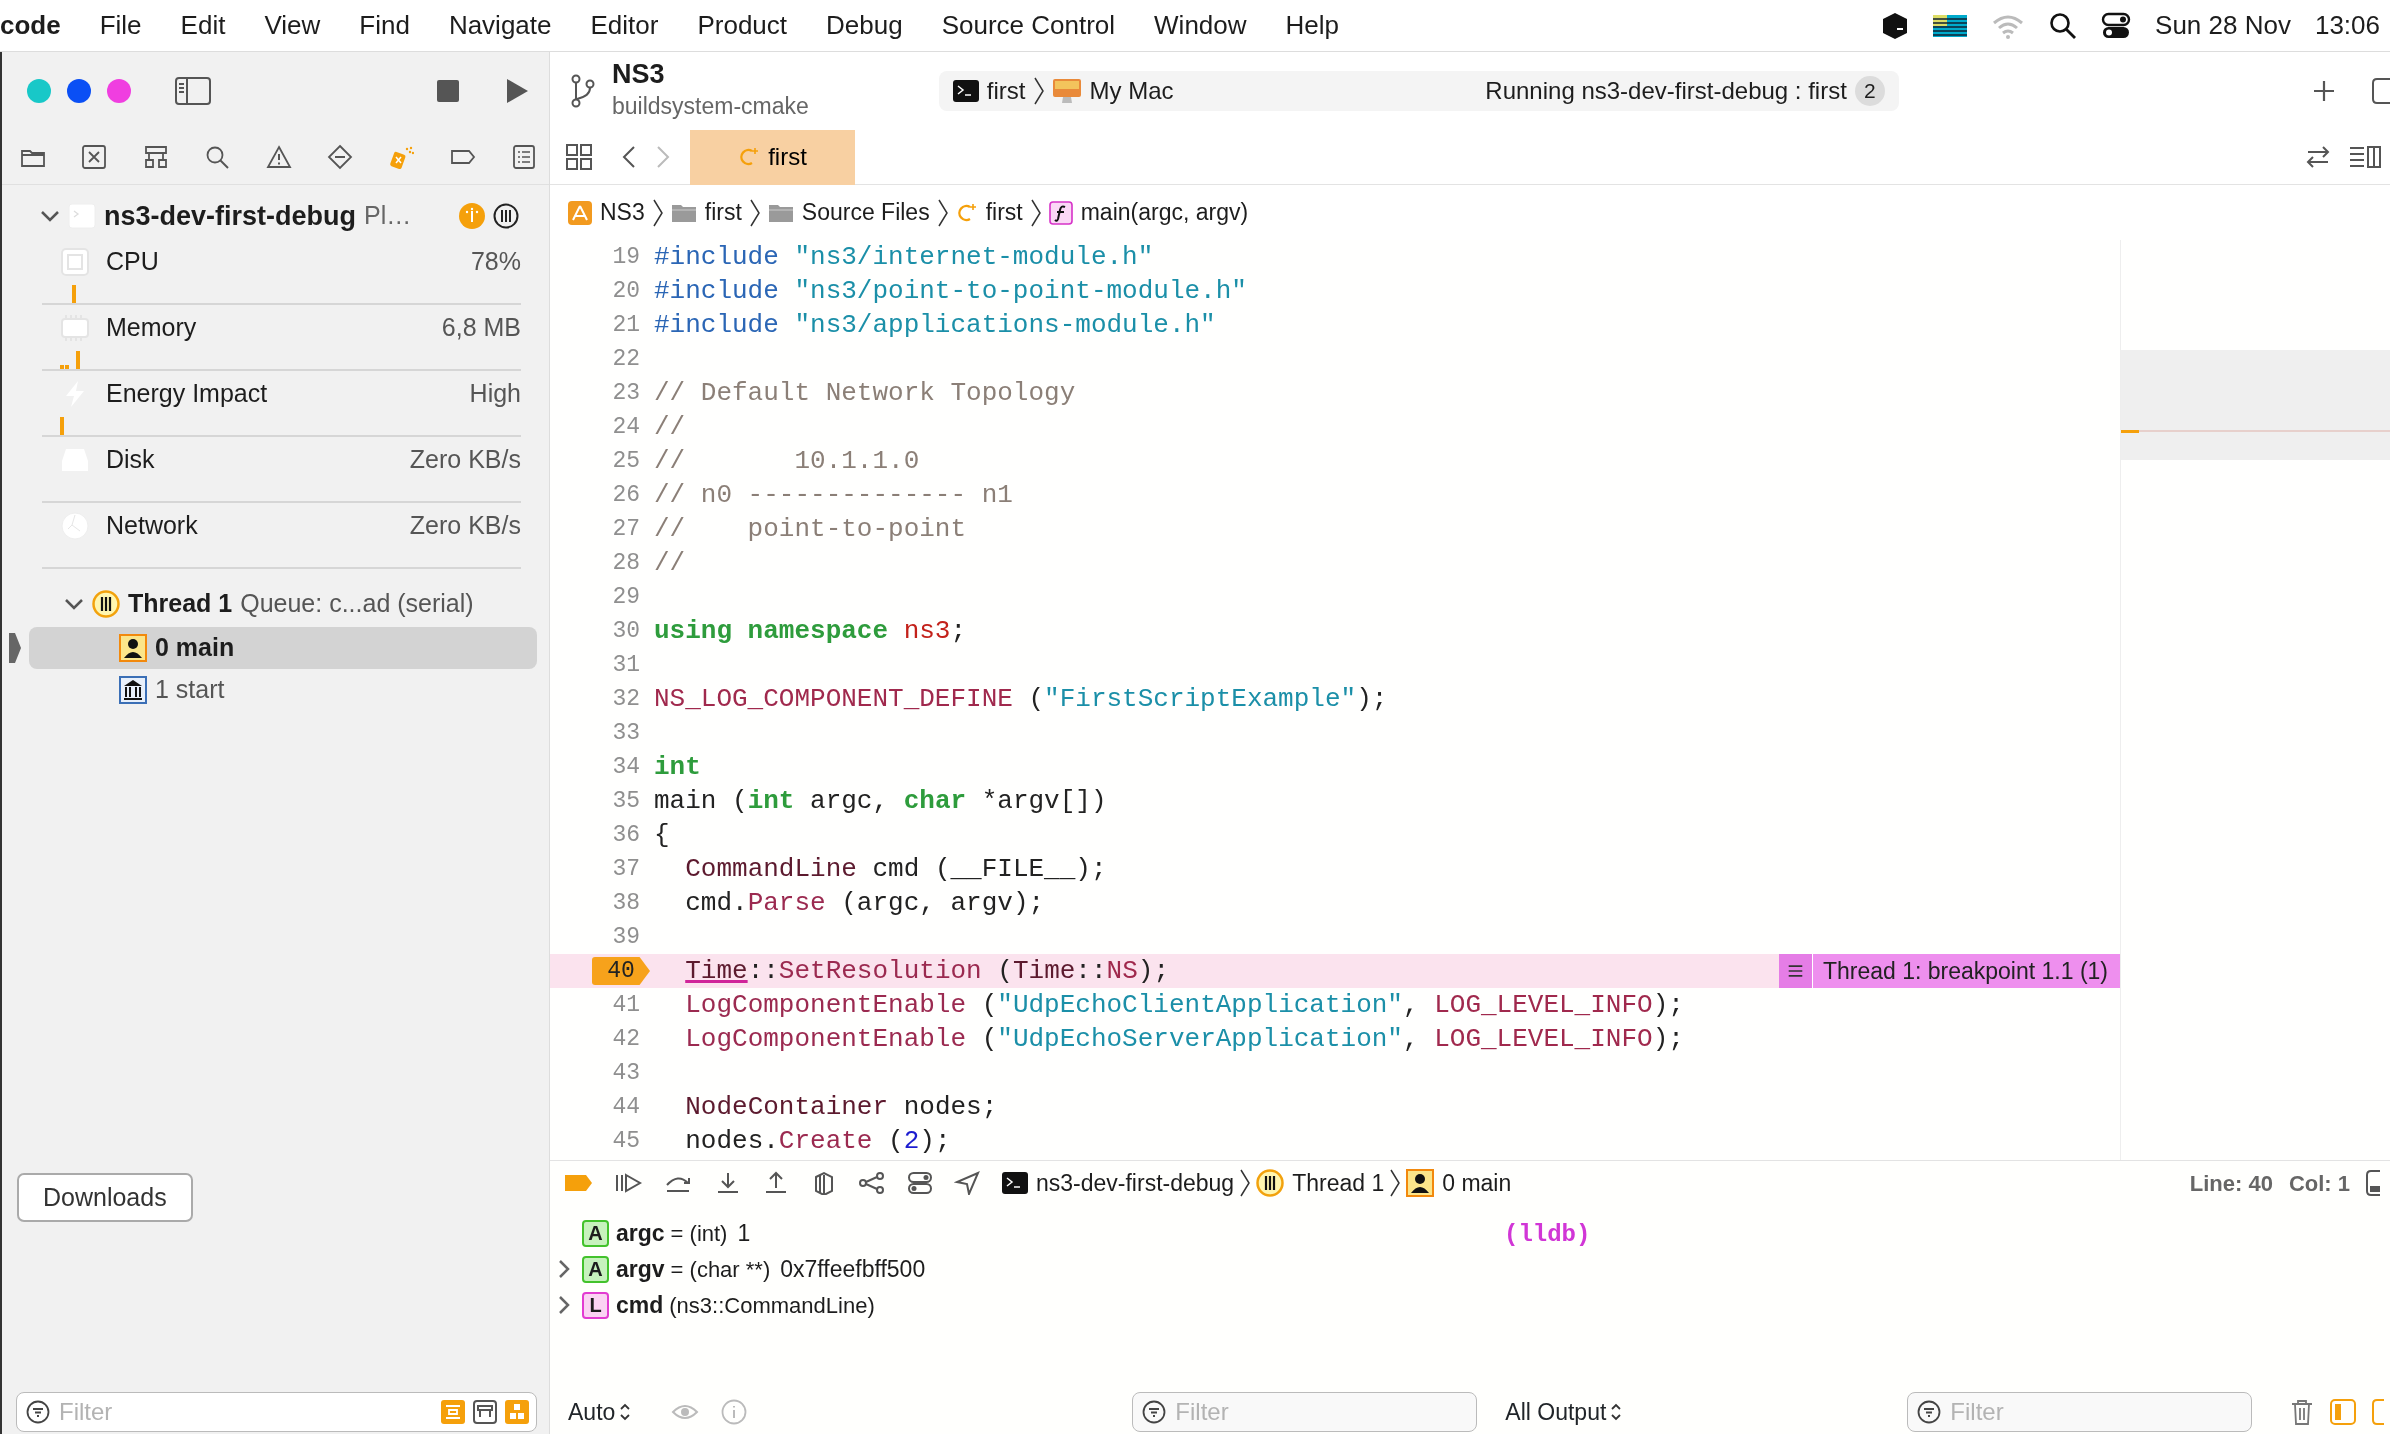 The image size is (2390, 1434). Describe the element at coordinates (94, 157) in the screenshot. I see `x-square-icon` at that location.